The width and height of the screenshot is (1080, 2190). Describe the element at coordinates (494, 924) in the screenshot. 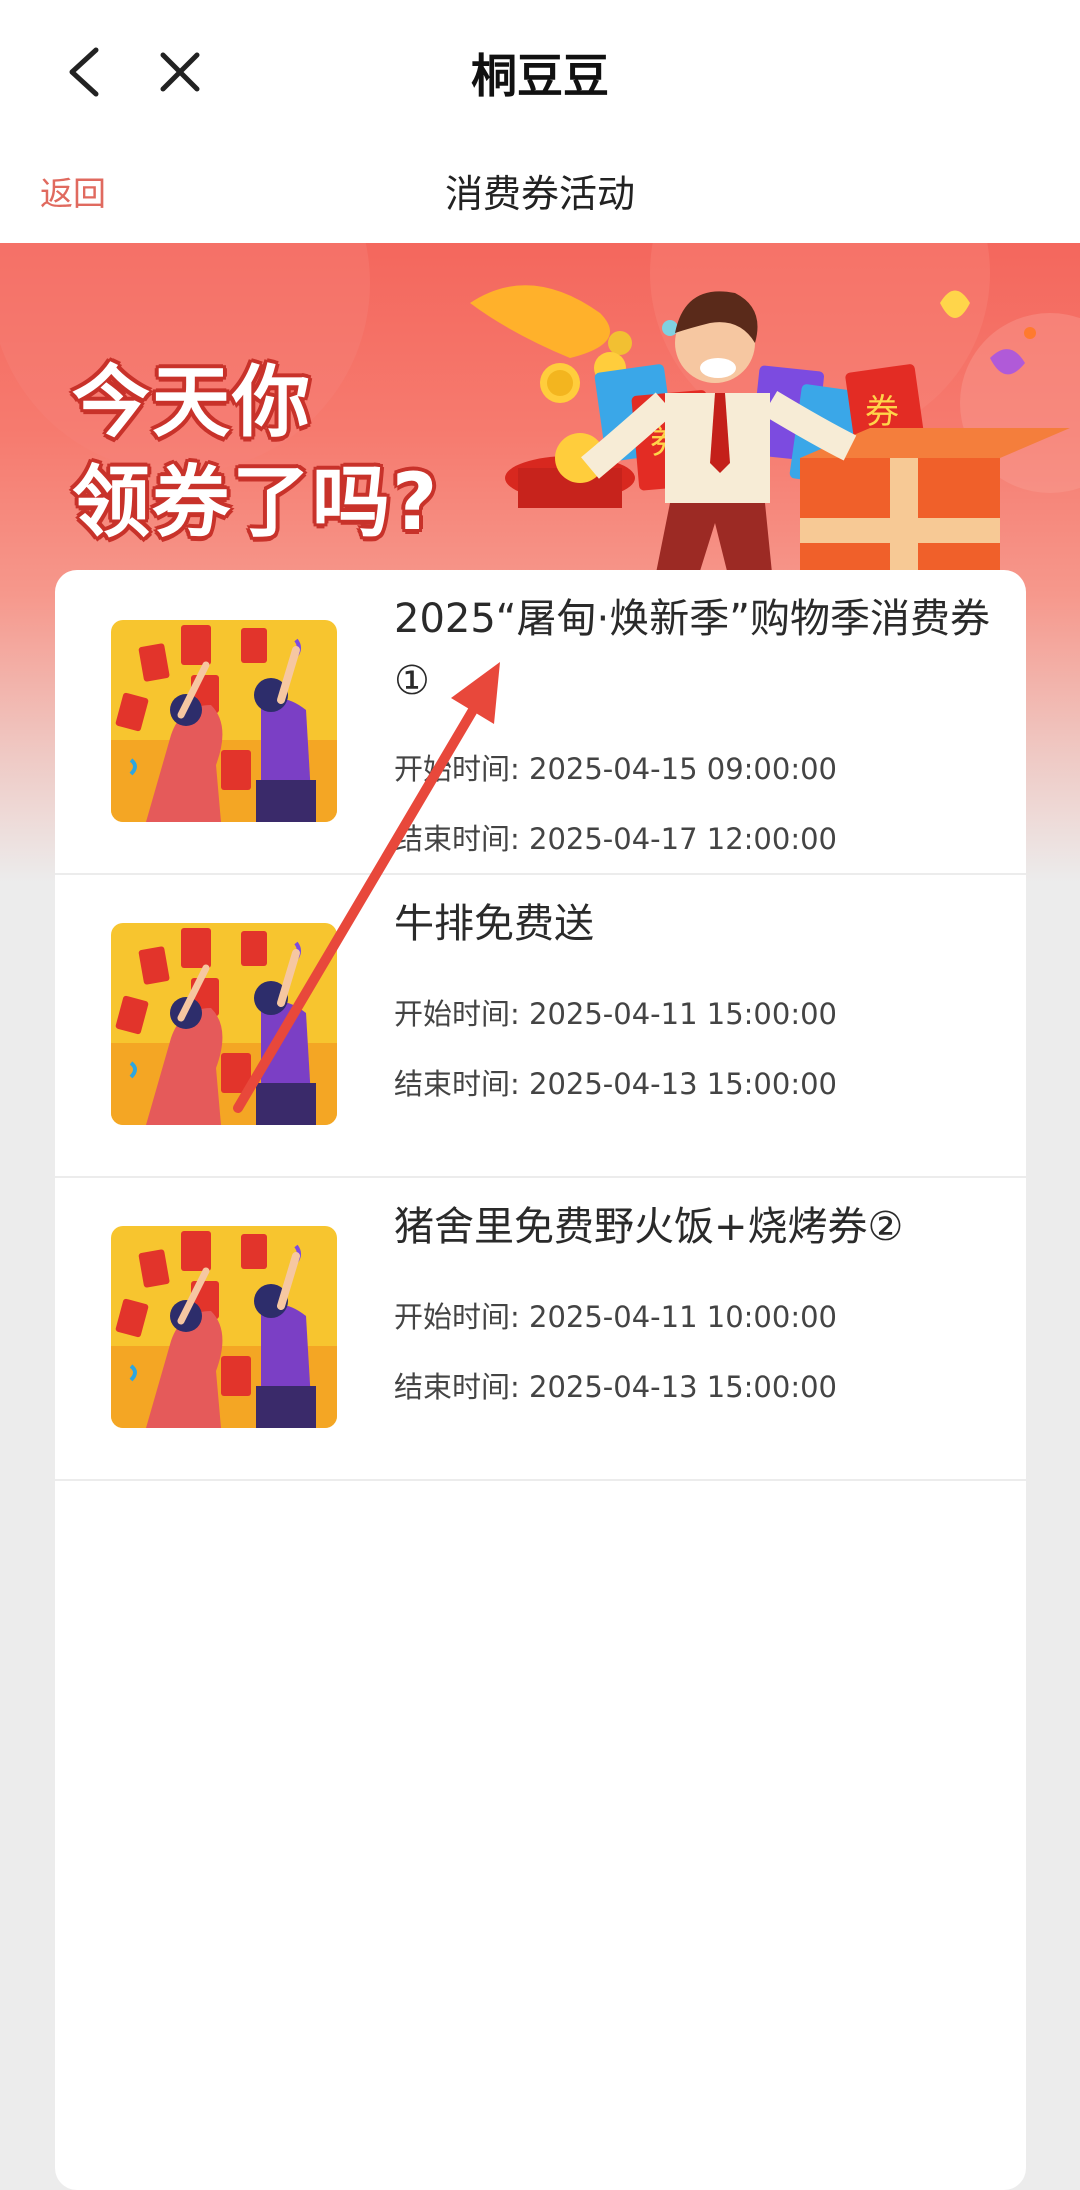

I see `coupon-name: 牛排免费送` at that location.